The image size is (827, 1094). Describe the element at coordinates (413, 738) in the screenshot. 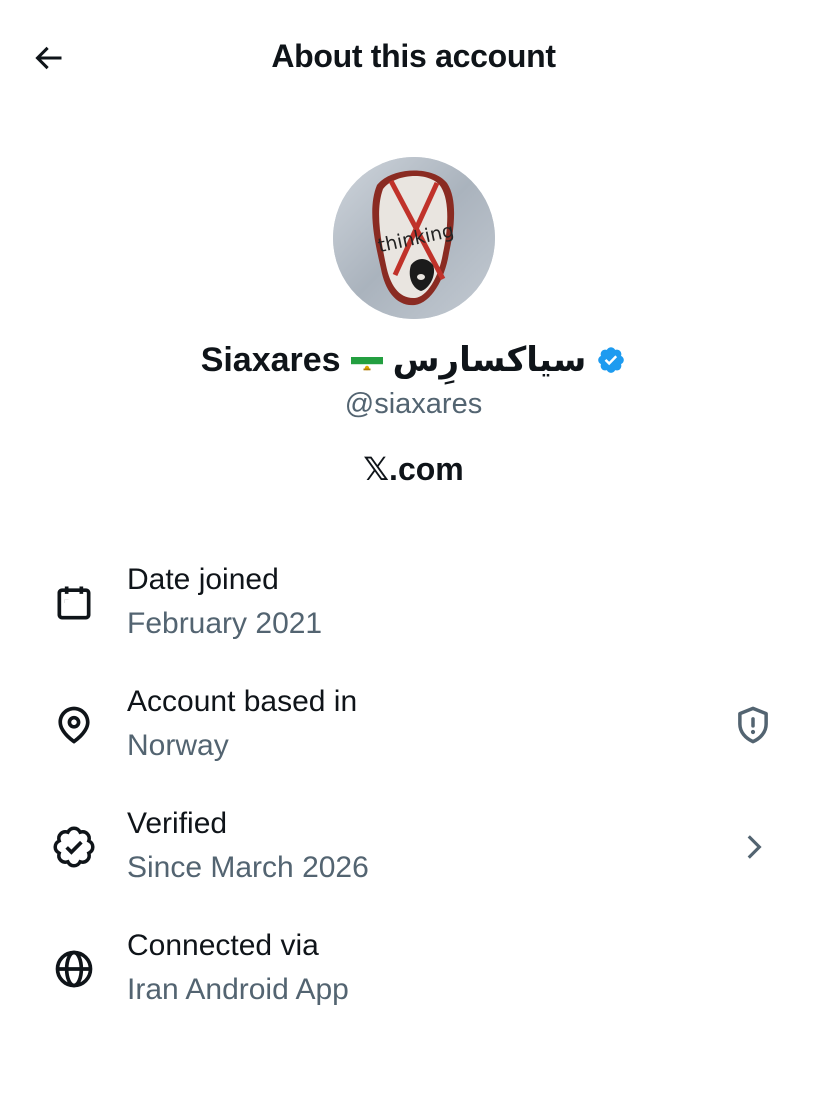

I see `detail-row-account-based-in: Account based in Norway` at that location.